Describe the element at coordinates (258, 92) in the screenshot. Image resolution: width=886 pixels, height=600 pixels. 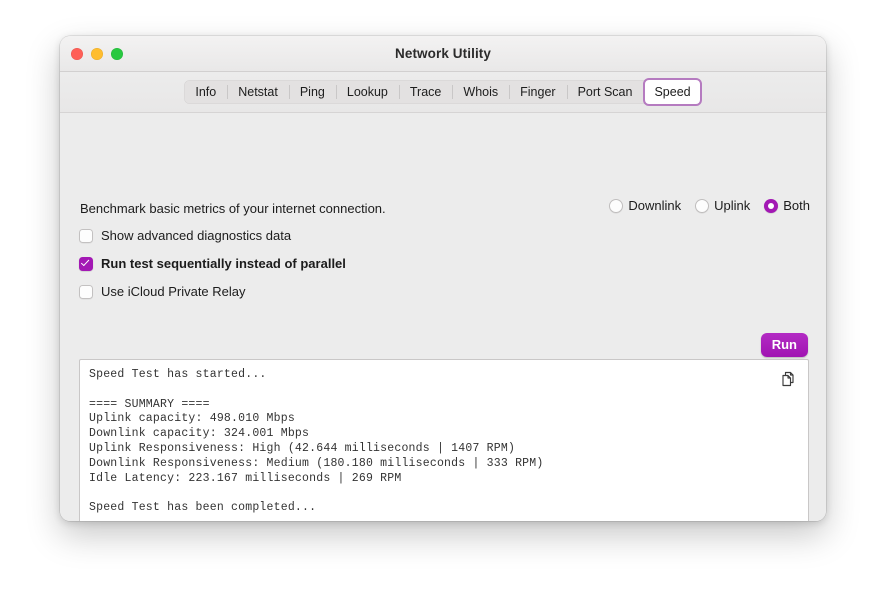
I see `tab-netstat: Netstat` at that location.